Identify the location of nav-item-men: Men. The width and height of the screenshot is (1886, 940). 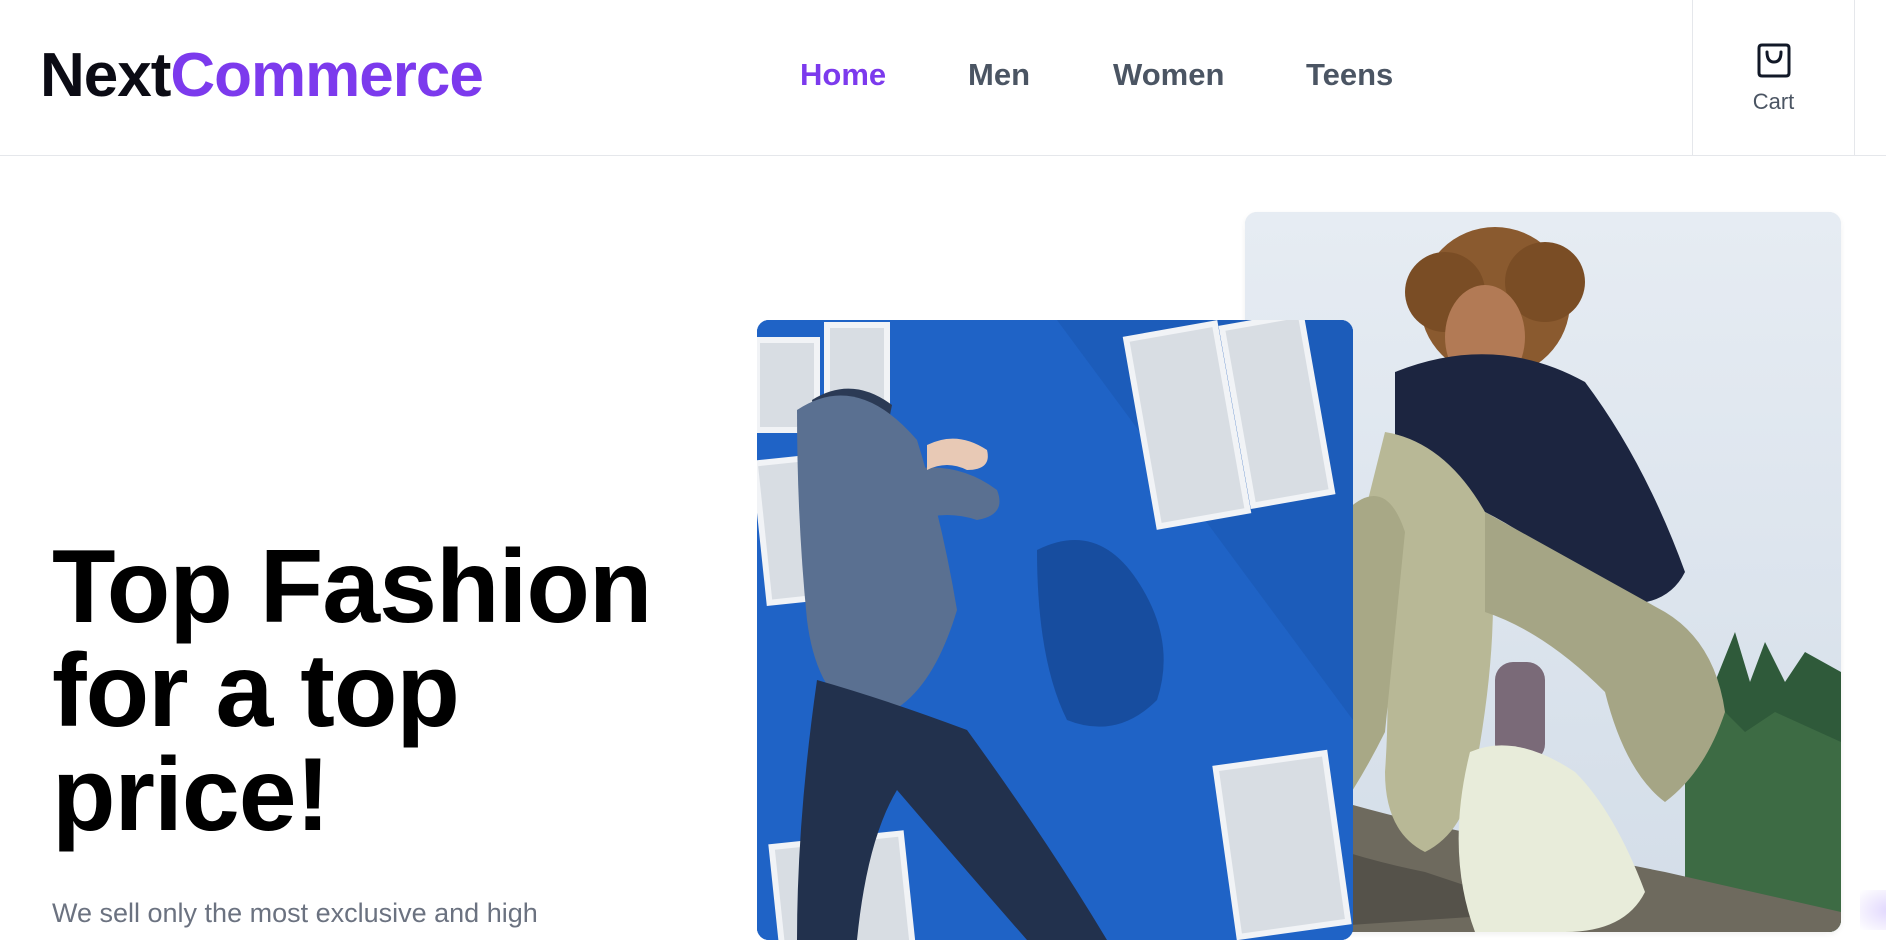
(999, 75).